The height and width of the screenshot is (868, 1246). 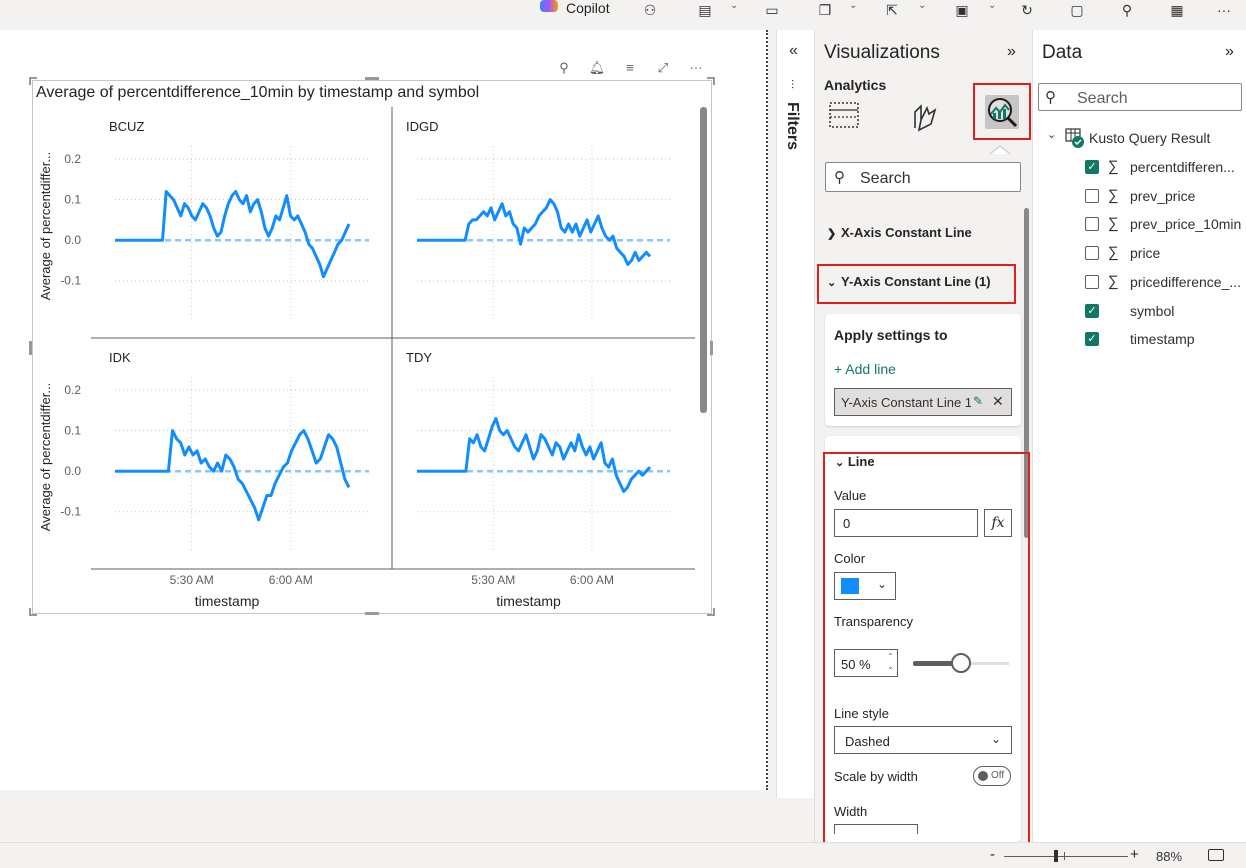 I want to click on constant-line-chip: Y-Axis Constant Line 1 ✎ ✕, so click(x=923, y=402).